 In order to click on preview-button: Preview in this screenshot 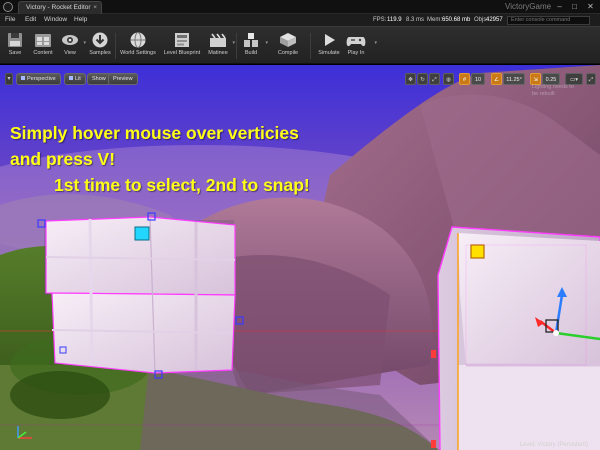, I will do `click(123, 79)`.